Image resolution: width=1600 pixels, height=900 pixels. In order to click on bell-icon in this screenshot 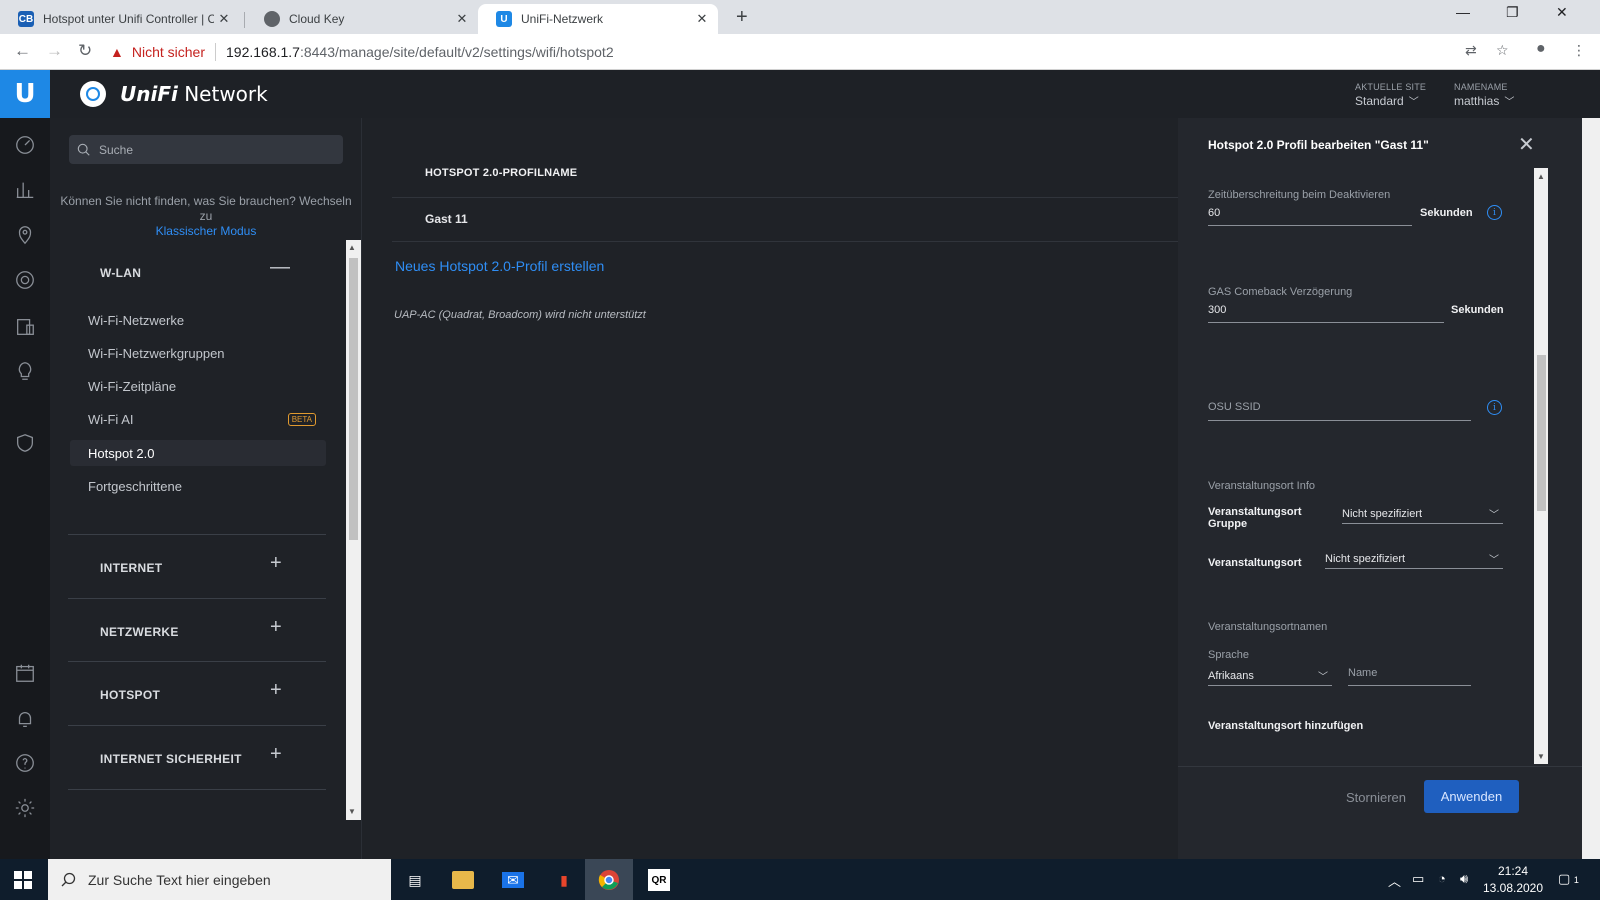, I will do `click(25, 719)`.